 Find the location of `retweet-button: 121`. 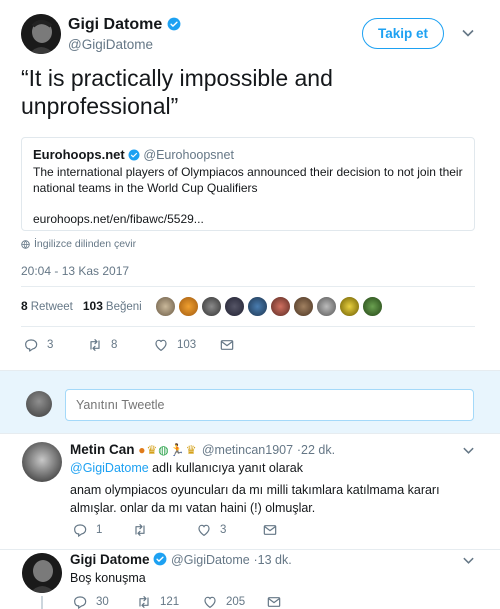

retweet-button: 121 is located at coordinates (169, 601).